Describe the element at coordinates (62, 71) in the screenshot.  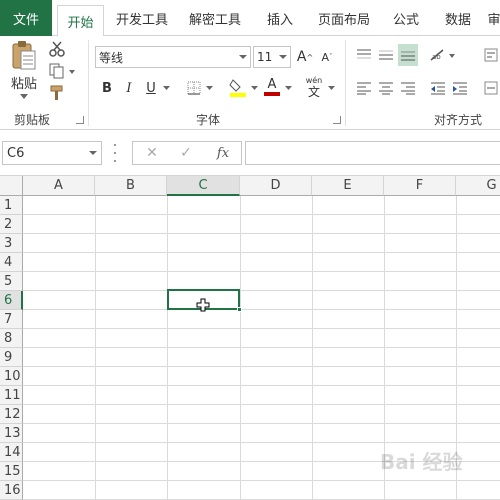
I see `copy-icon` at that location.